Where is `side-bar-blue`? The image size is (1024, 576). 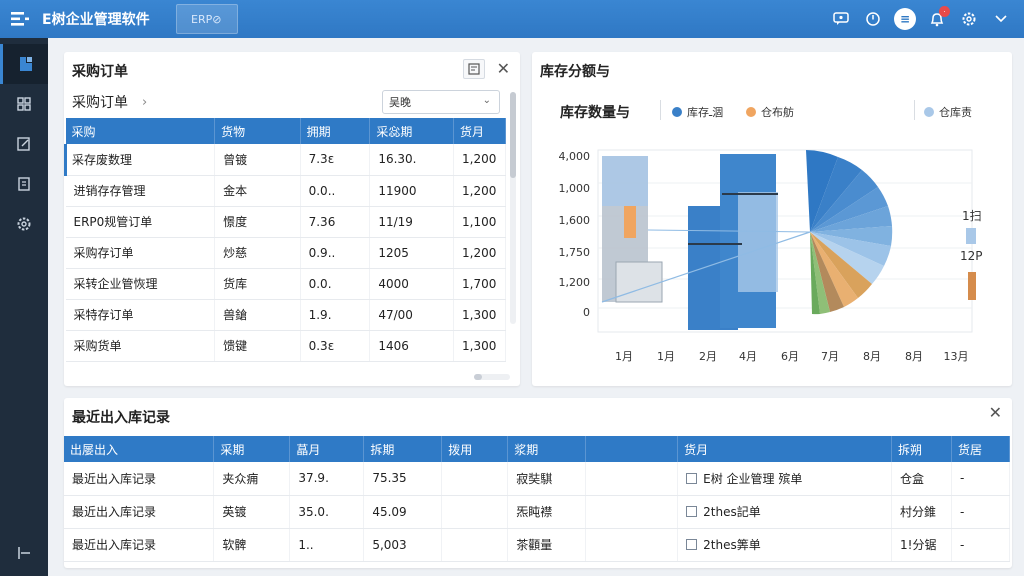 side-bar-blue is located at coordinates (971, 236).